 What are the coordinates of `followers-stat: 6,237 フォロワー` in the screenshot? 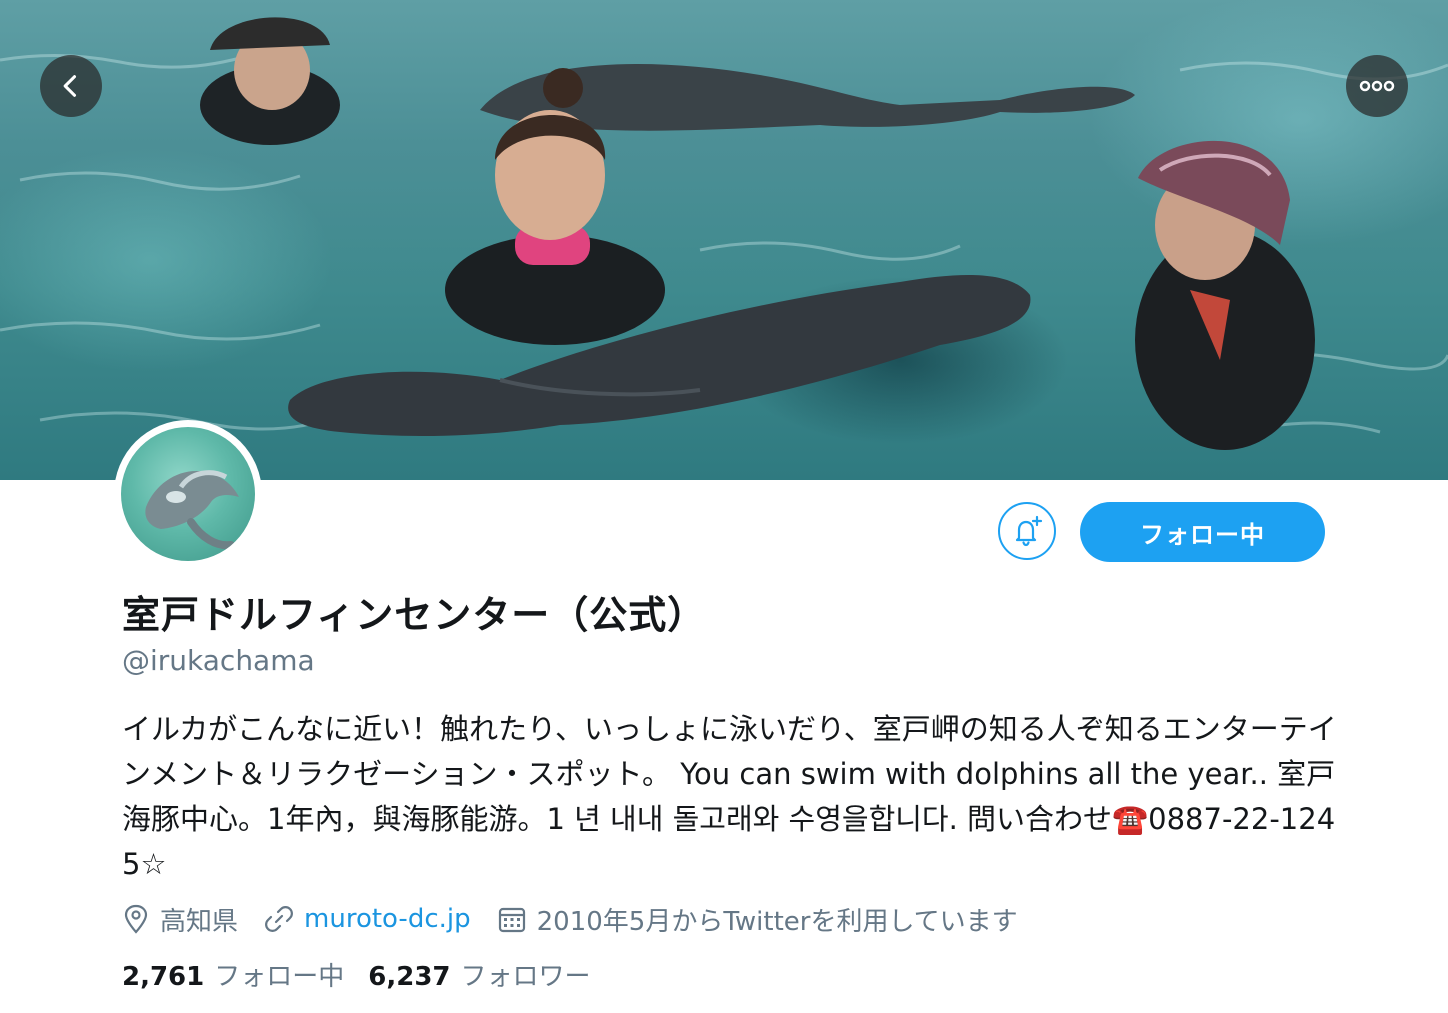 It's located at (479, 974).